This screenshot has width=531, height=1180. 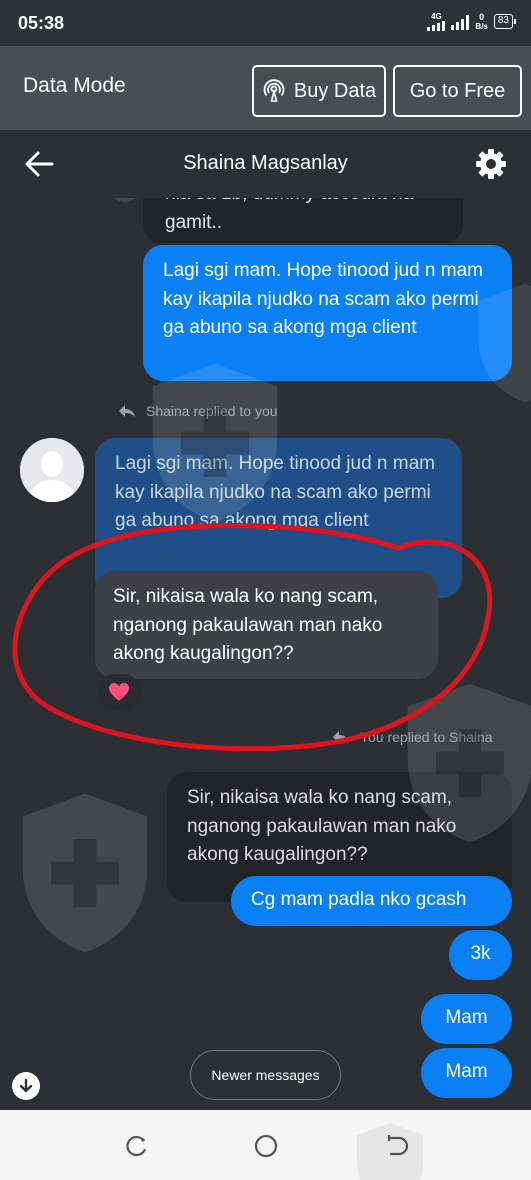 I want to click on newer-messages-button: Newer messages, so click(x=265, y=1075).